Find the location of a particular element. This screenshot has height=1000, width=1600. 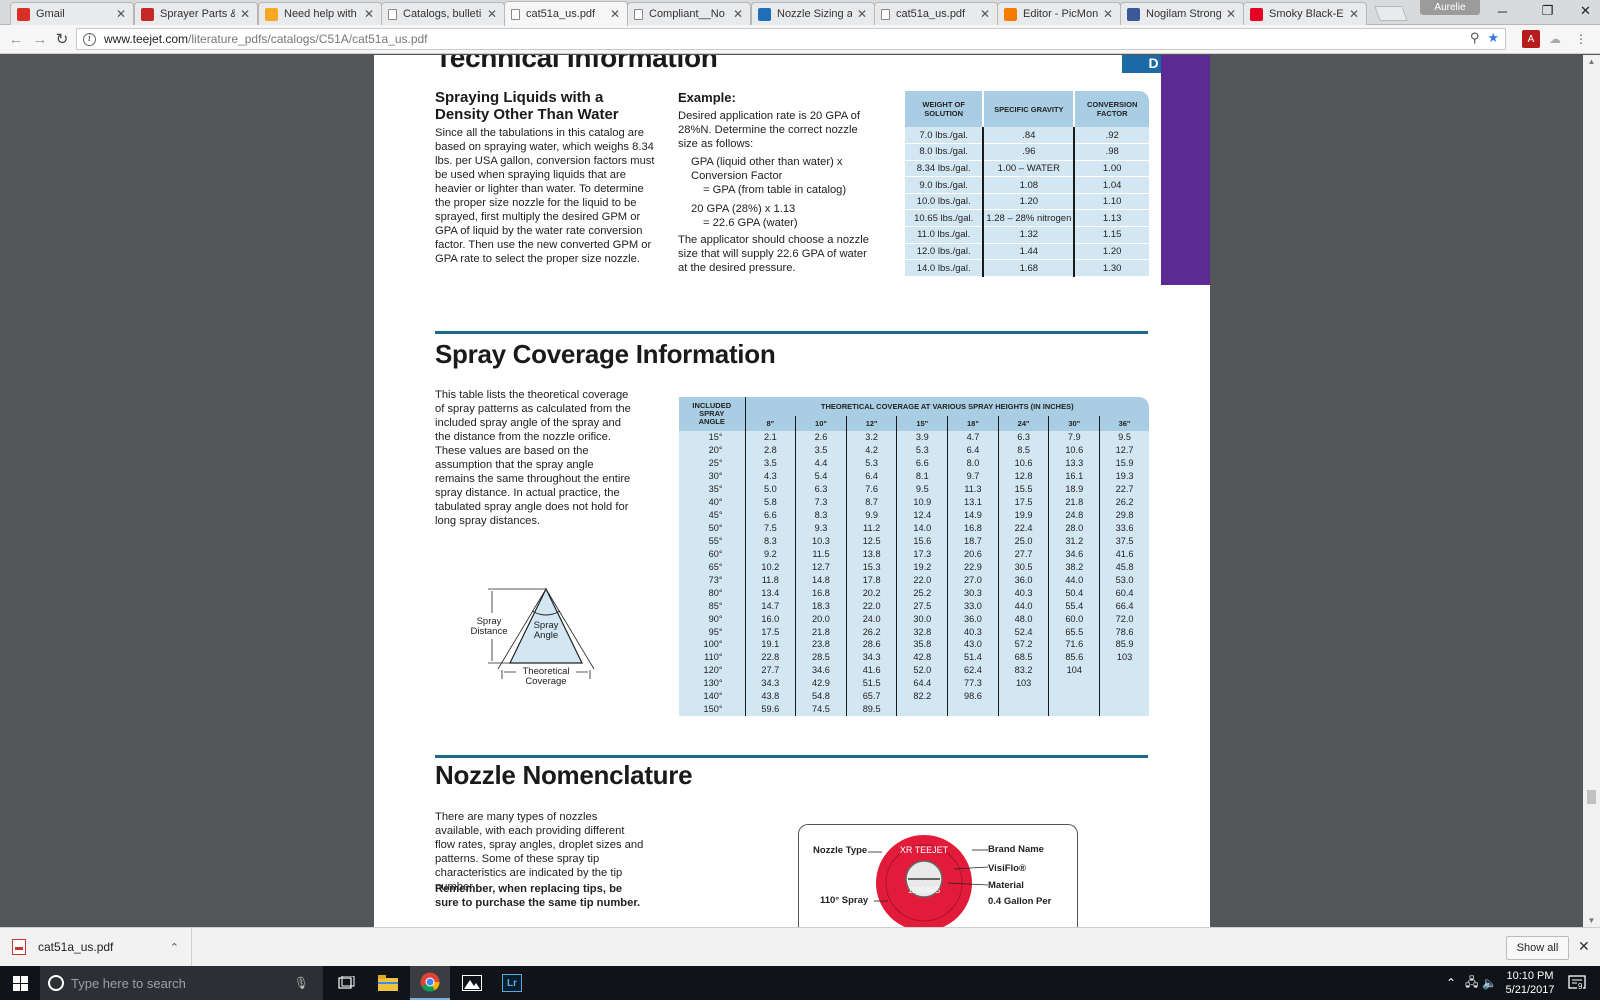

coverage-cell: 3.5 is located at coordinates (771, 463).